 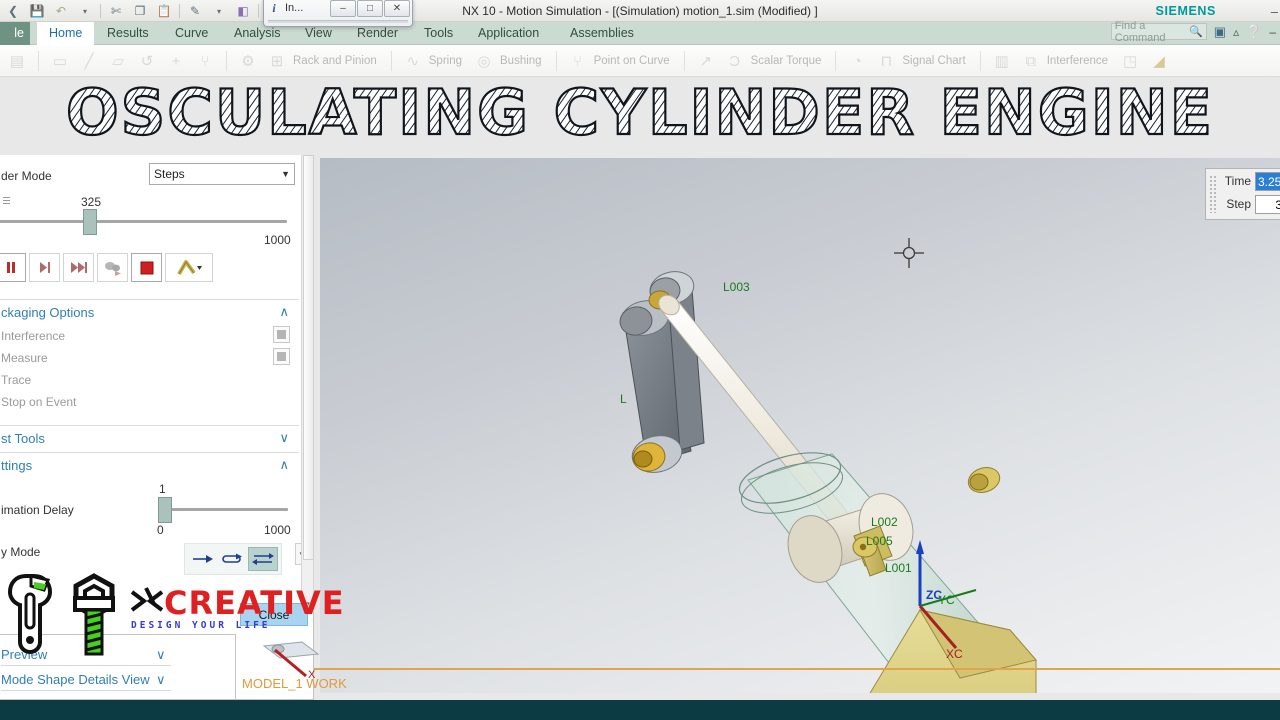 I want to click on help-icon: ❔, so click(x=1254, y=32).